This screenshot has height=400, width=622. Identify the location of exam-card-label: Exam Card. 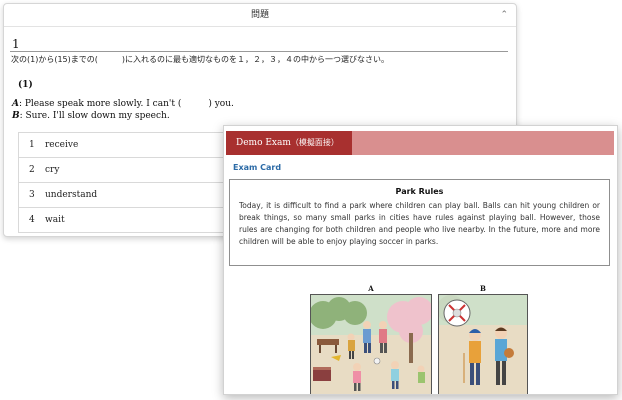
(257, 167).